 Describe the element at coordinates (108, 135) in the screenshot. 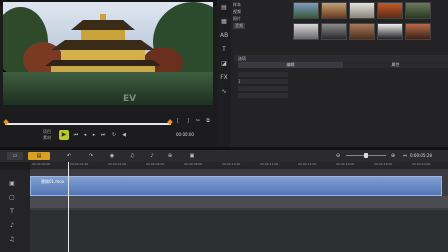

I see `playback-controls: 项目 素材 ▶ ⏮ ◂ ▸ ⏭ ↻ ◀ 00:00:00` at that location.